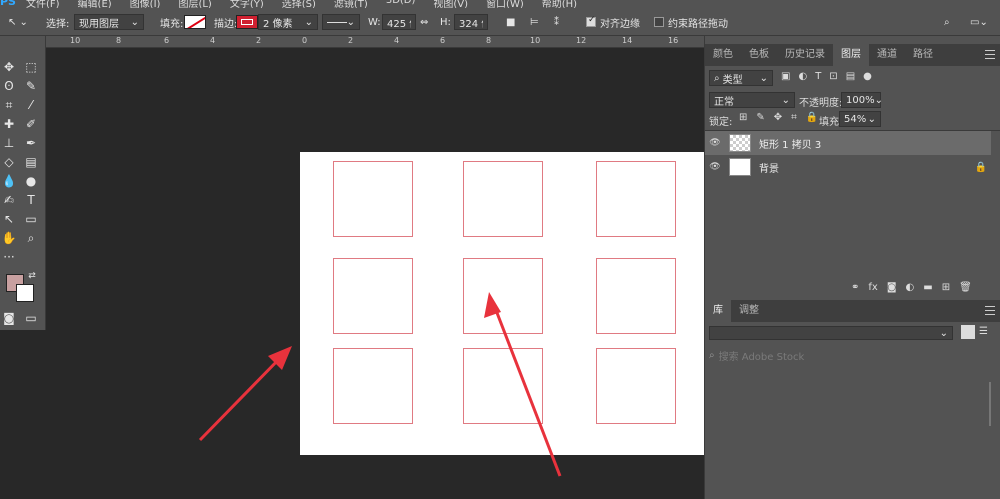  I want to click on menu-file: 文件(F), so click(43, 4).